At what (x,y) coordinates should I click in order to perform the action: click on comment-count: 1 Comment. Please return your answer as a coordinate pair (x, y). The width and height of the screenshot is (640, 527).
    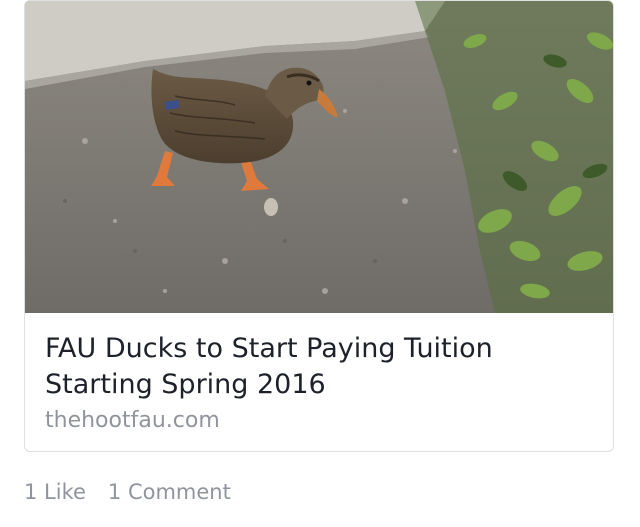
    Looking at the image, I should click on (169, 492).